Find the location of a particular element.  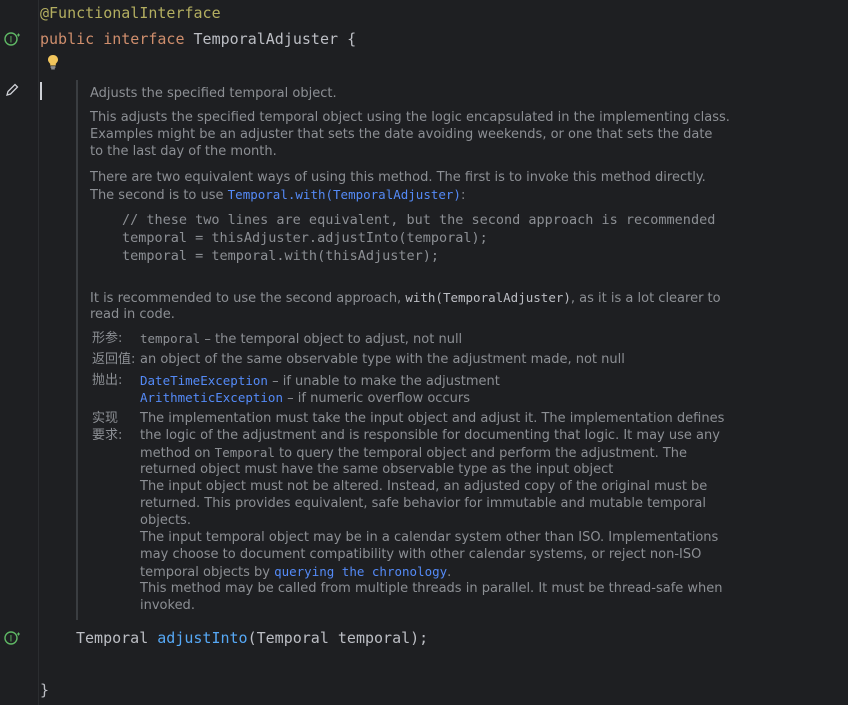

exception-description: – if unable to make the adjustment is located at coordinates (383, 381).